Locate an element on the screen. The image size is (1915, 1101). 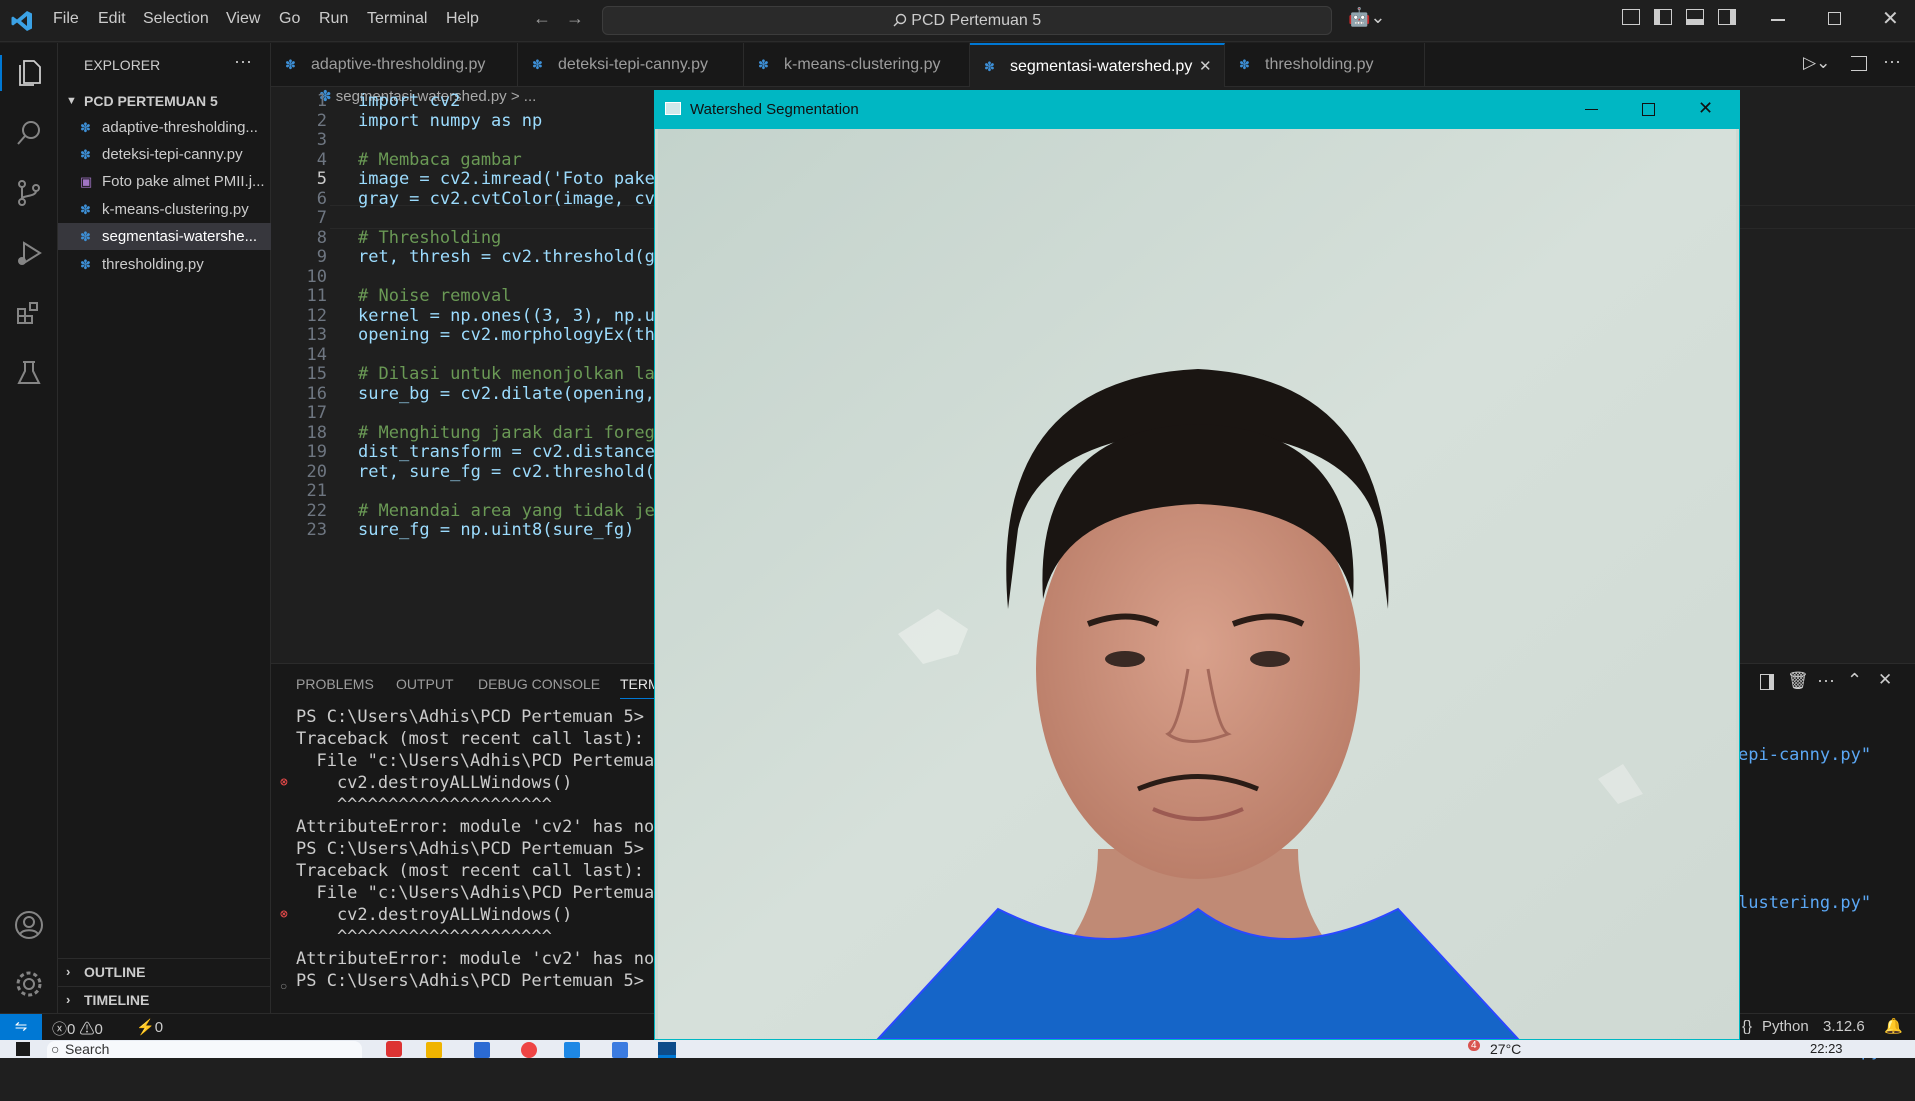
account-icon is located at coordinates (29, 925).